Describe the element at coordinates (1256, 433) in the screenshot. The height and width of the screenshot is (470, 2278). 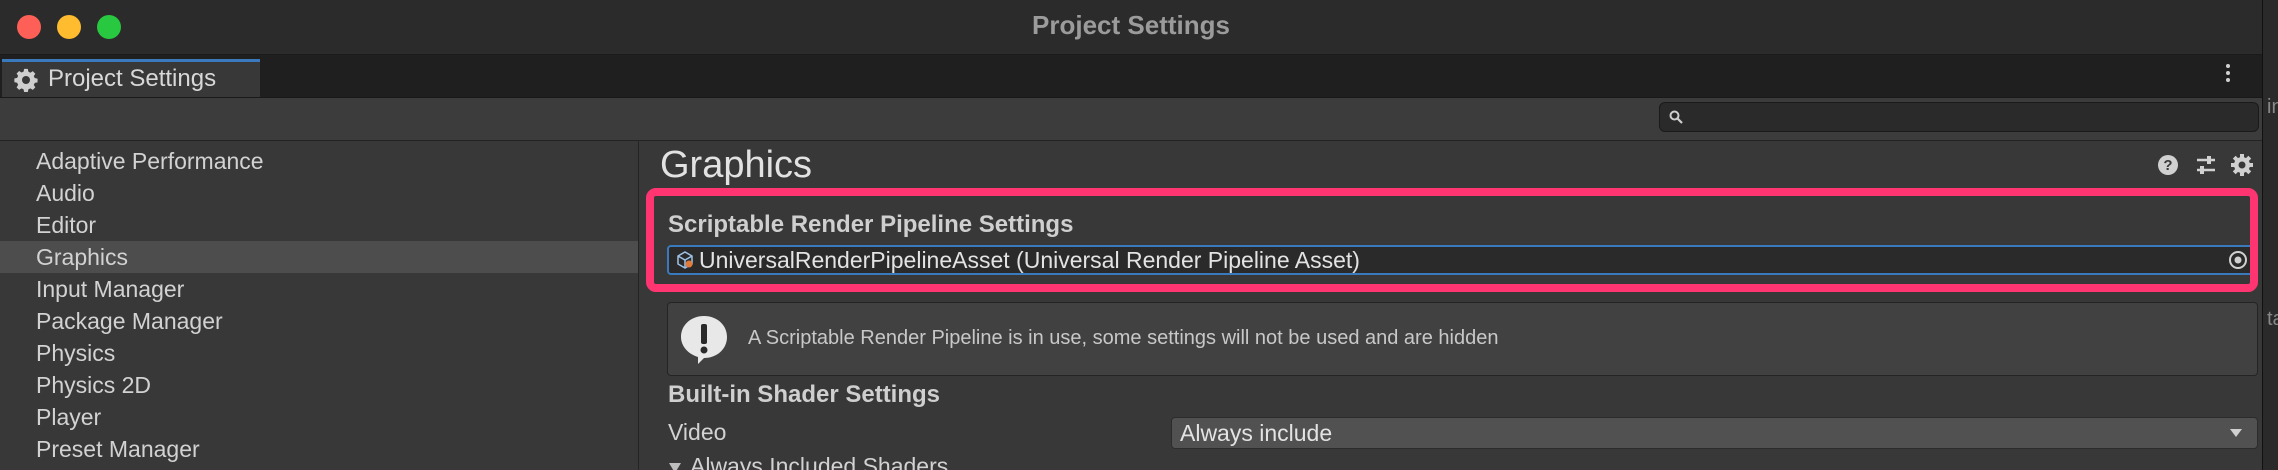
I see `video-dropdown-value: Always include` at that location.